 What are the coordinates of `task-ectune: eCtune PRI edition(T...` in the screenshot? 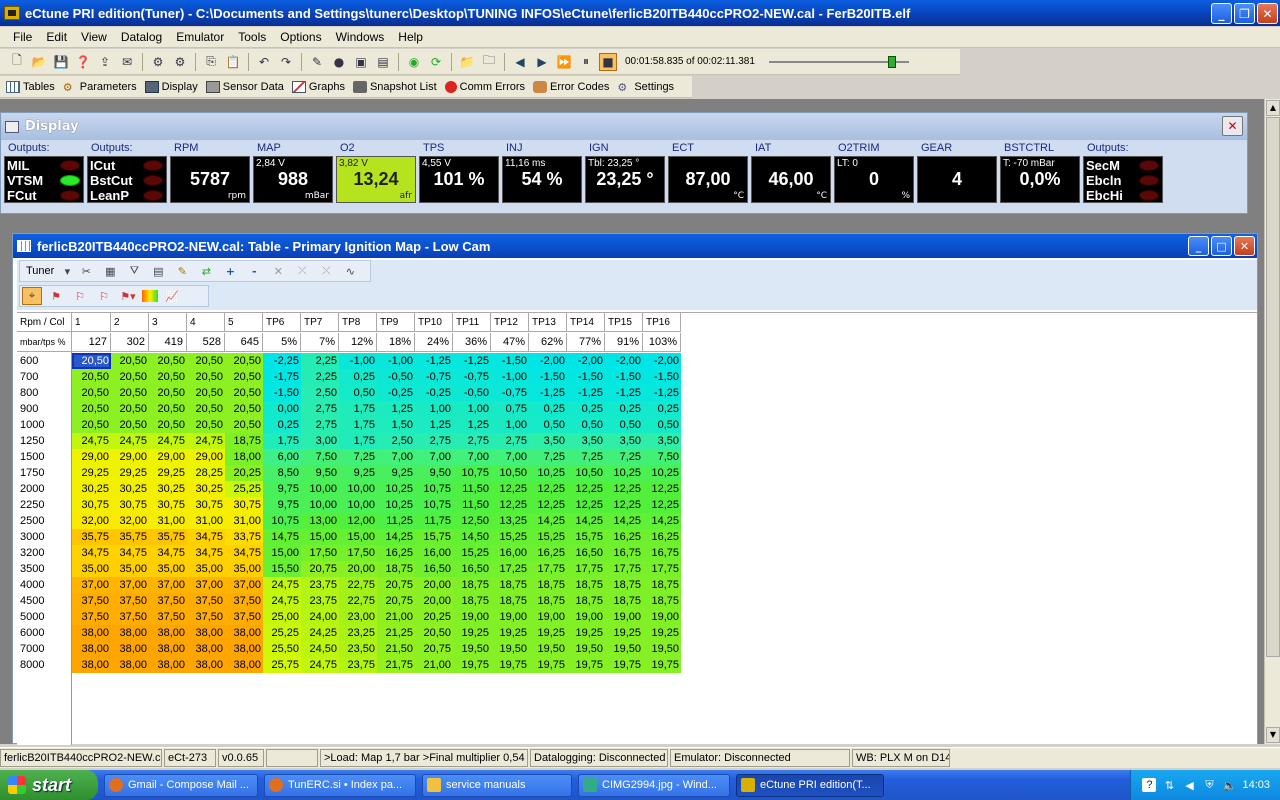 It's located at (810, 785).